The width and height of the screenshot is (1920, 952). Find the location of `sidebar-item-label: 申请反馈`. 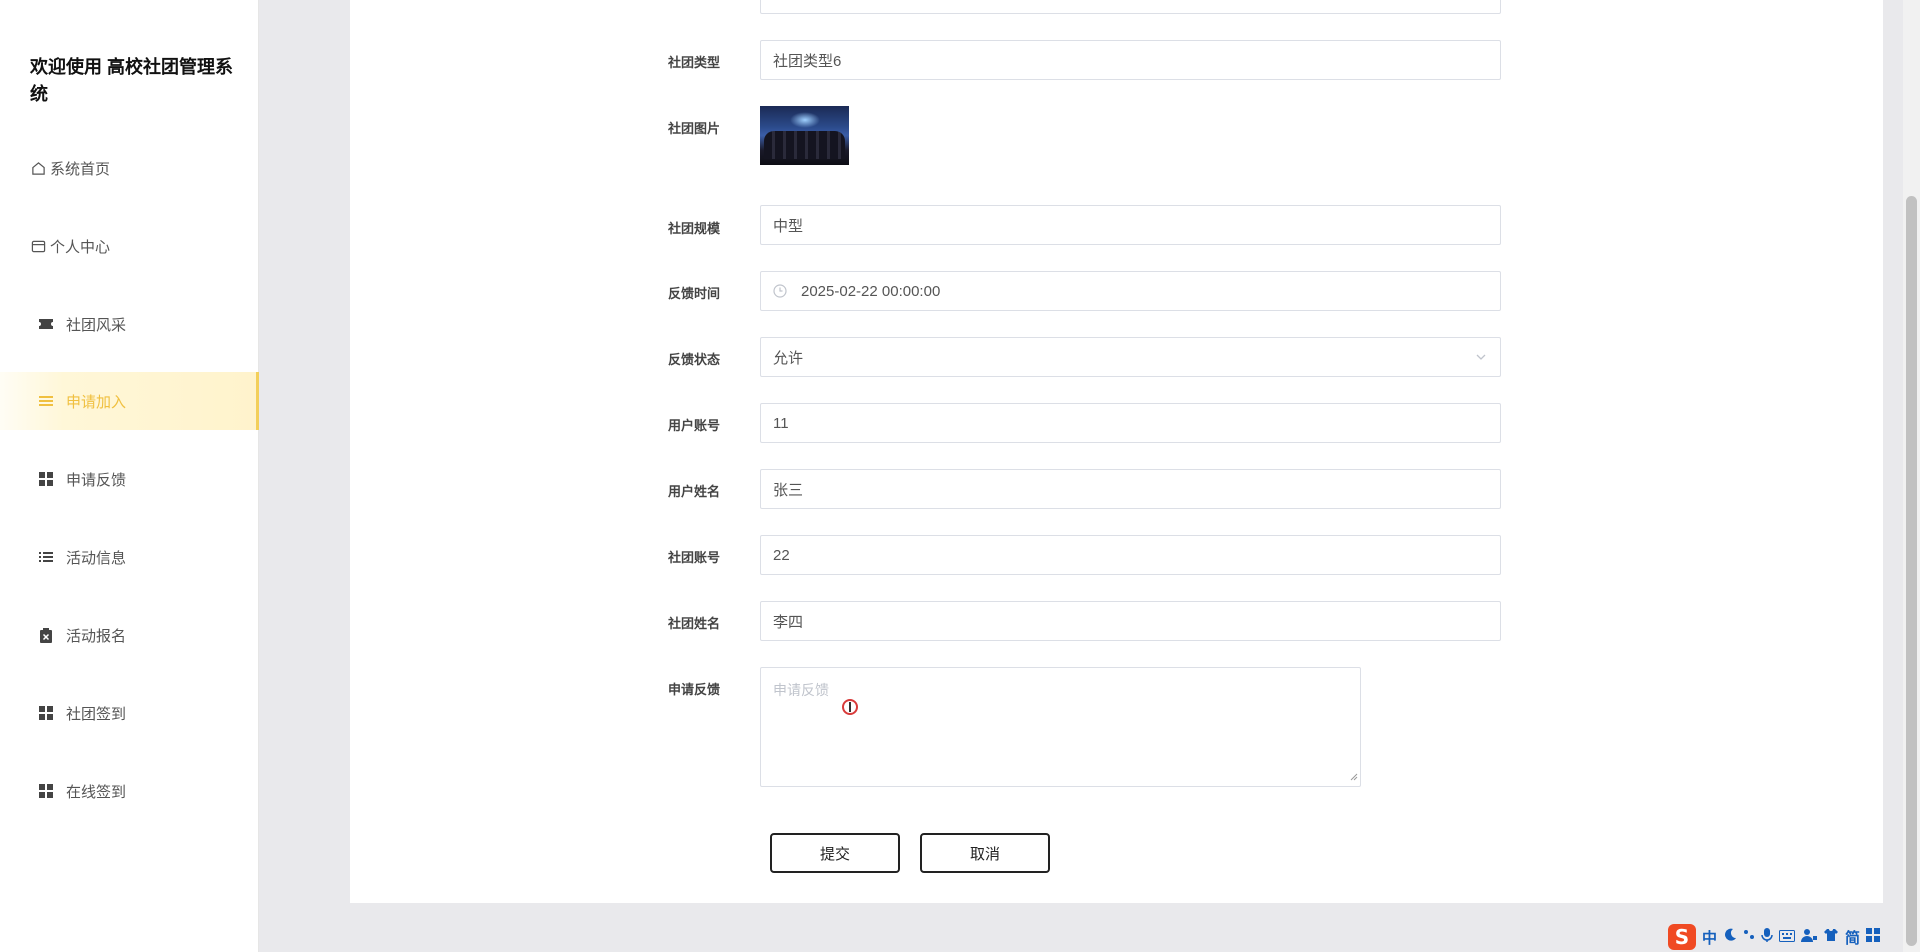

sidebar-item-label: 申请反馈 is located at coordinates (96, 480).